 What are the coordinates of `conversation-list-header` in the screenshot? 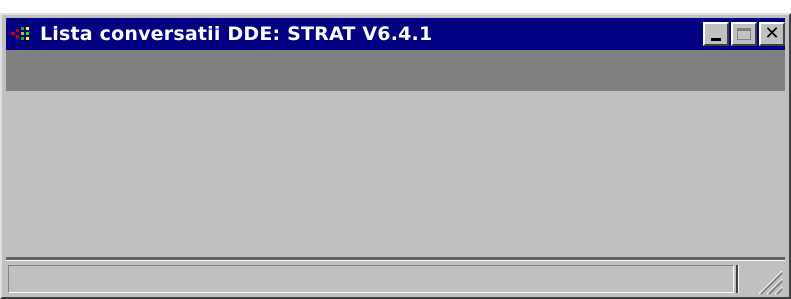 It's located at (395, 70).